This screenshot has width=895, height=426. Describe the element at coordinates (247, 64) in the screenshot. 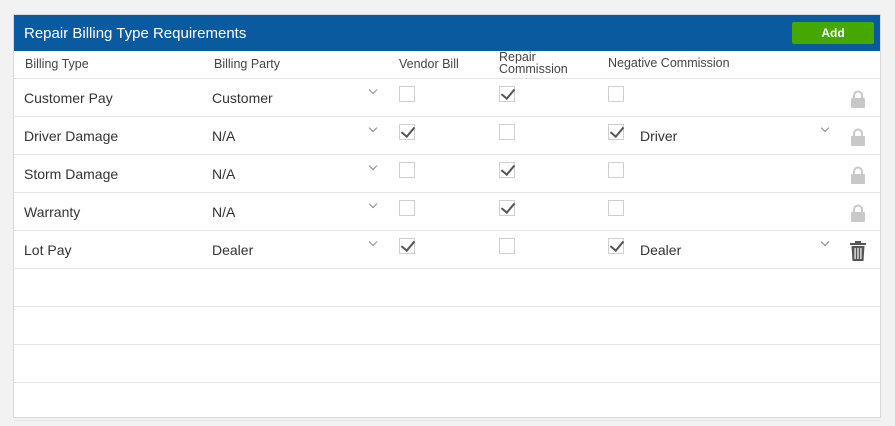

I see `column-header-billing-party: Billing Party` at that location.